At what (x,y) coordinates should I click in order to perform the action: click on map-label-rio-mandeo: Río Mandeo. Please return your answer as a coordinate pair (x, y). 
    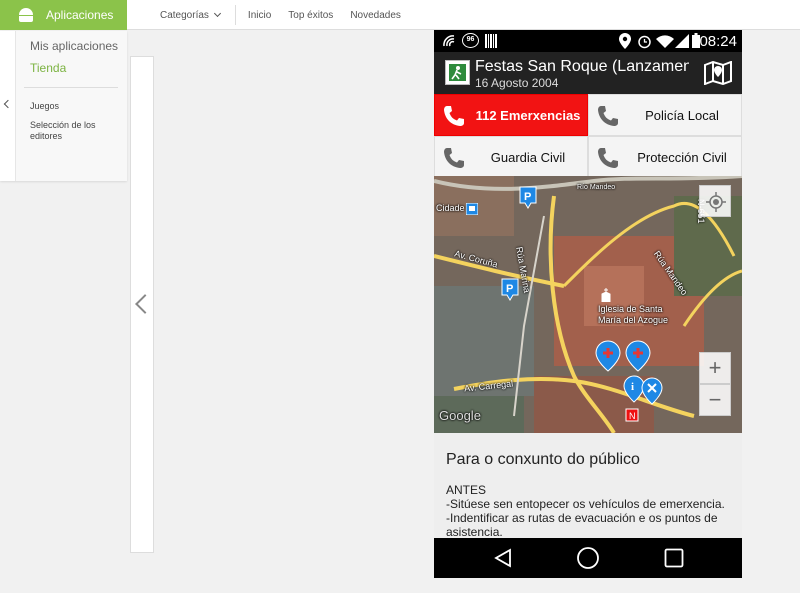
    Looking at the image, I should click on (596, 187).